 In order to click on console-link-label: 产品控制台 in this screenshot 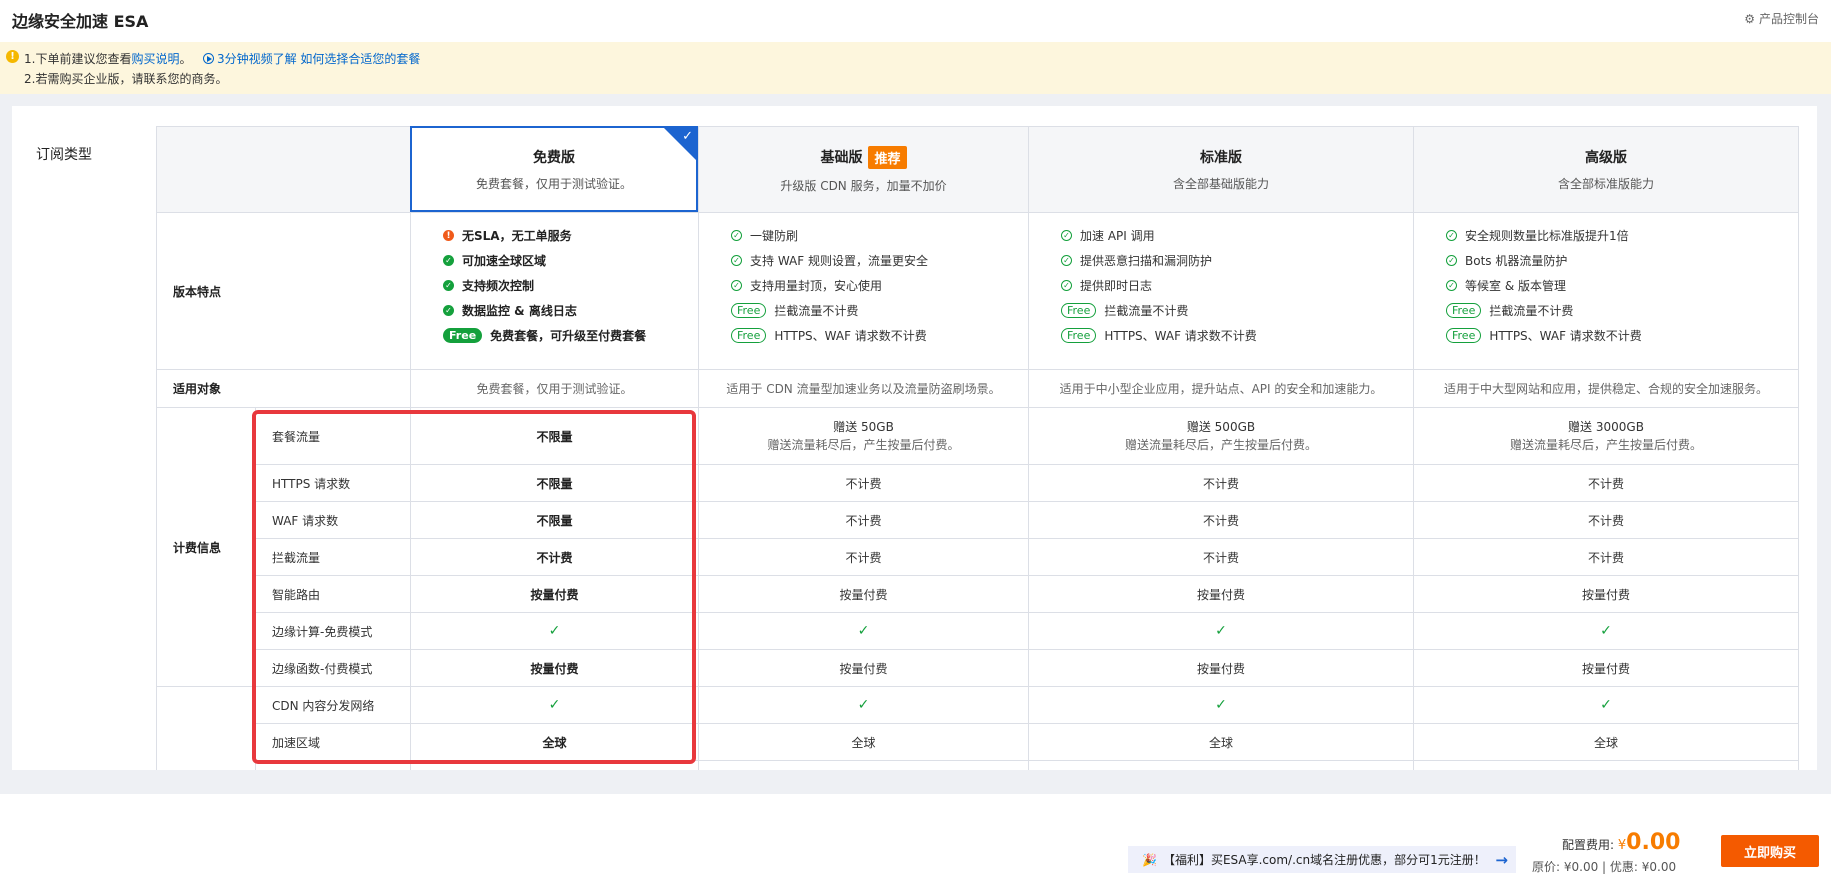, I will do `click(1788, 19)`.